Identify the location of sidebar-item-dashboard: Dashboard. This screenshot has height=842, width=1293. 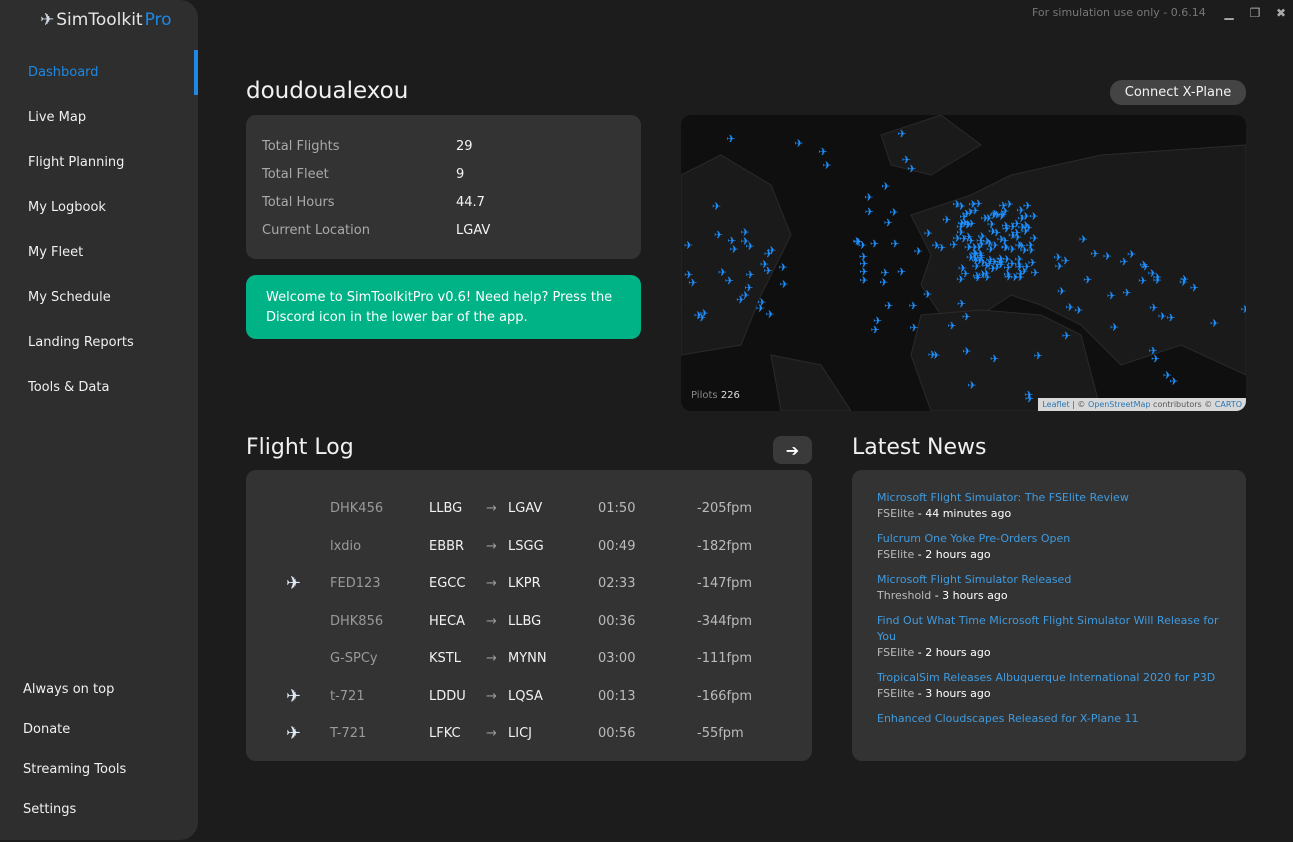
(99, 72).